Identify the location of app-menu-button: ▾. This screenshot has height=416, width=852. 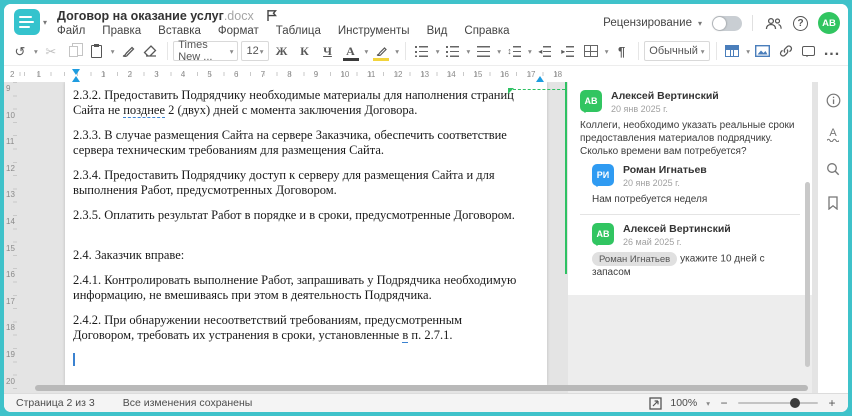
(30, 22).